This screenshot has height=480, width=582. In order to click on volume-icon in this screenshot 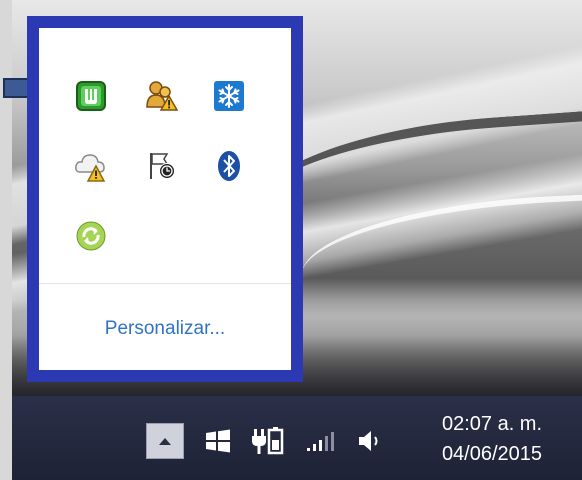, I will do `click(370, 441)`.